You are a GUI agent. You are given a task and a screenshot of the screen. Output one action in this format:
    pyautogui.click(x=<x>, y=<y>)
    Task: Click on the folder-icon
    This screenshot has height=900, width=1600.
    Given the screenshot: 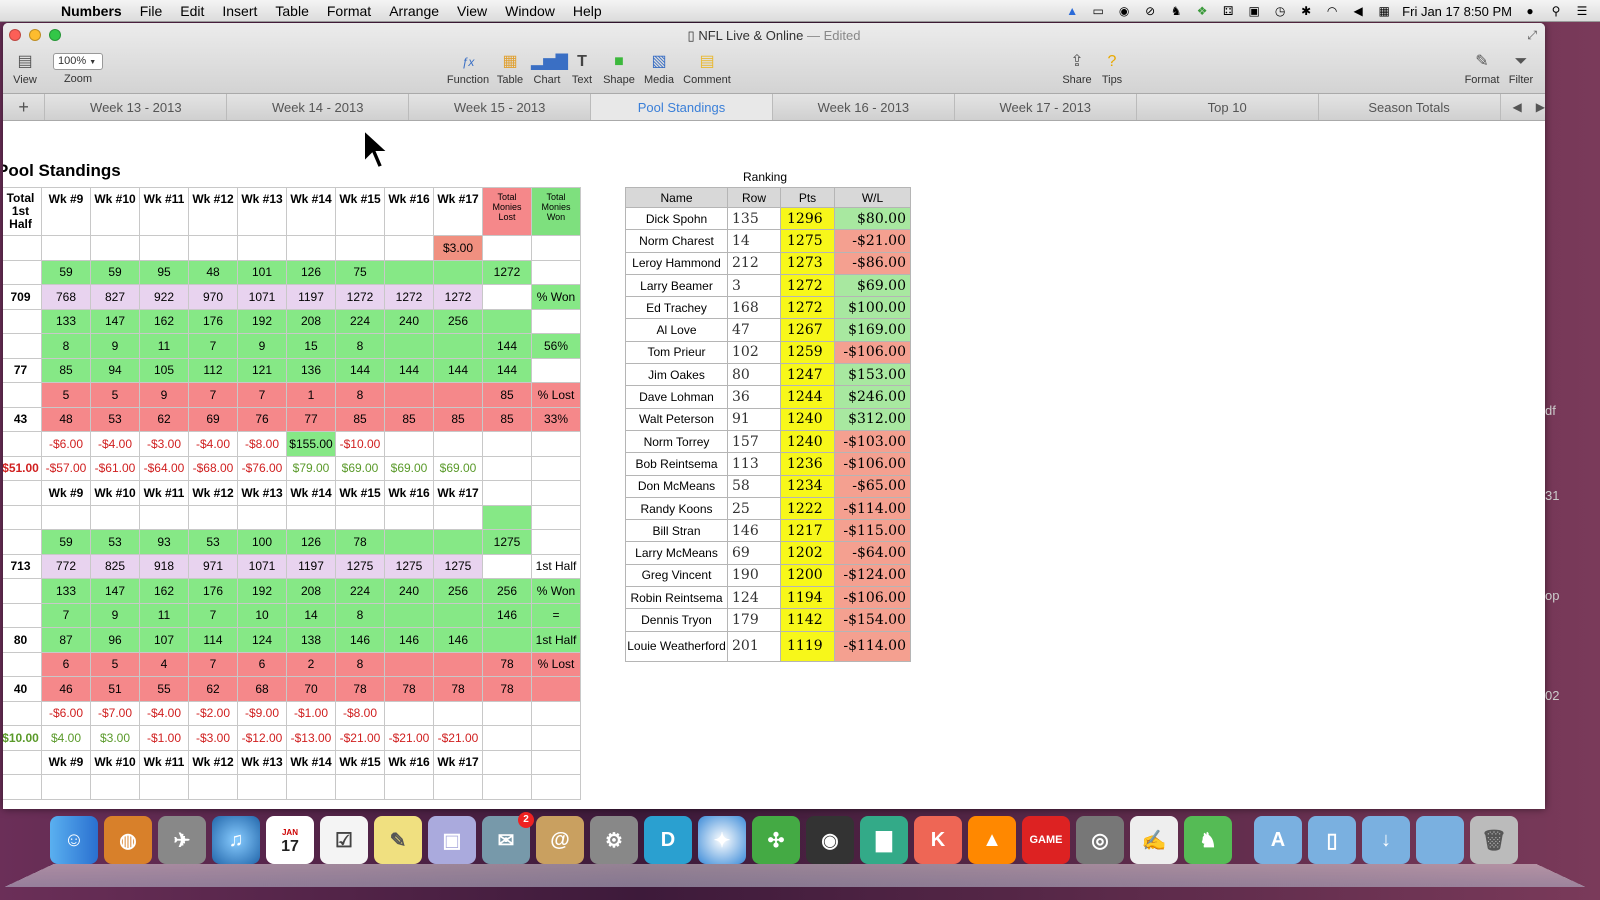 What is the action you would take?
    pyautogui.click(x=1440, y=840)
    